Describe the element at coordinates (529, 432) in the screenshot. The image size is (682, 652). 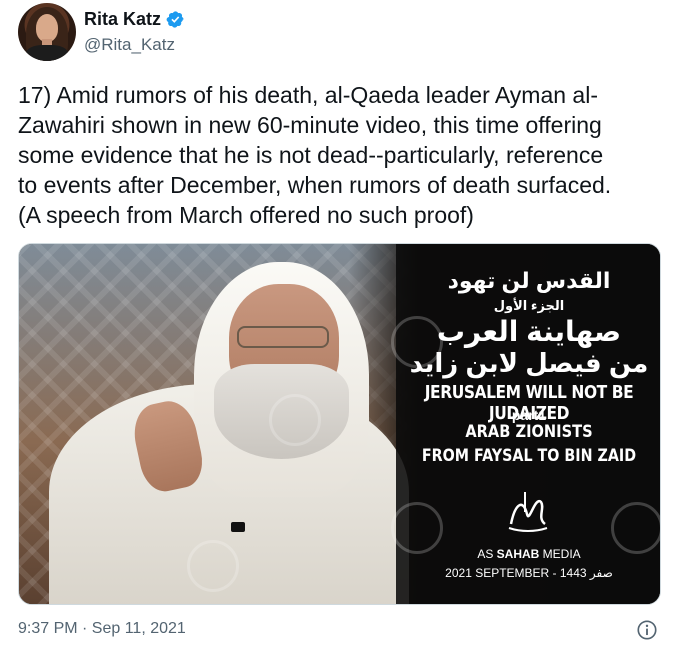
I see `media-subtitle-english-1: ARAB ZIONISTS` at that location.